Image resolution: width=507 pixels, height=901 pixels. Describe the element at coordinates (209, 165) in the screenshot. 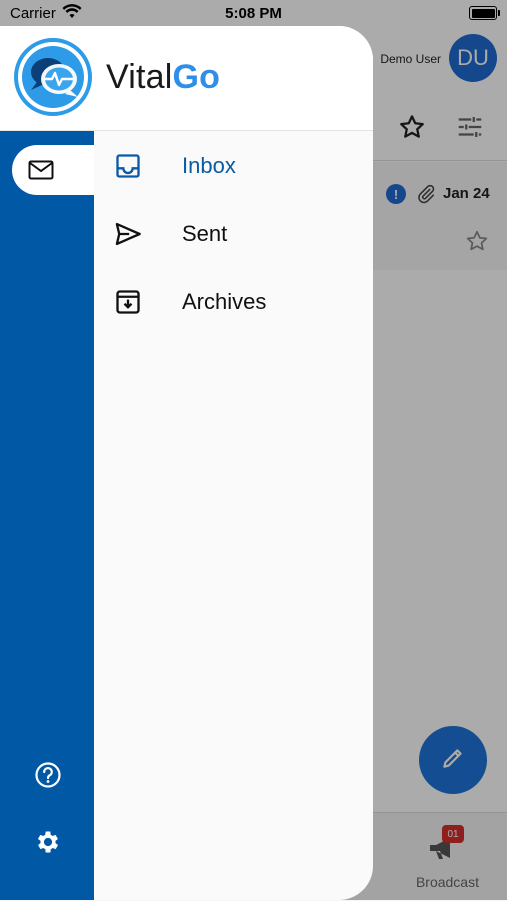

I see `menu-label-inbox: Inbox` at that location.